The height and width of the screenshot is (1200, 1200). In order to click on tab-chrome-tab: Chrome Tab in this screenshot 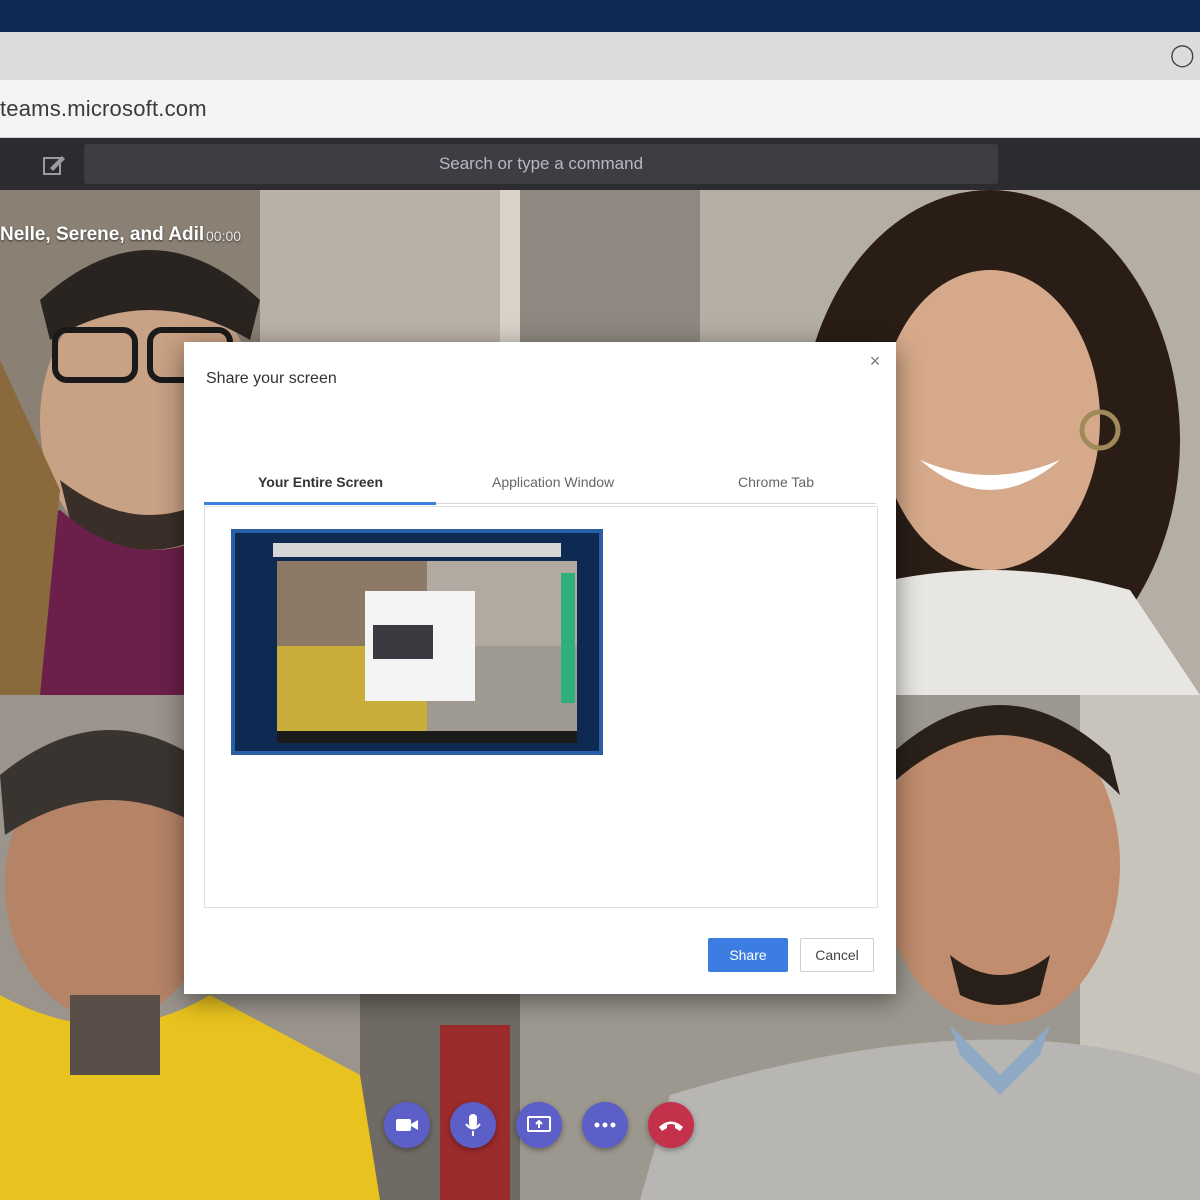, I will do `click(776, 482)`.